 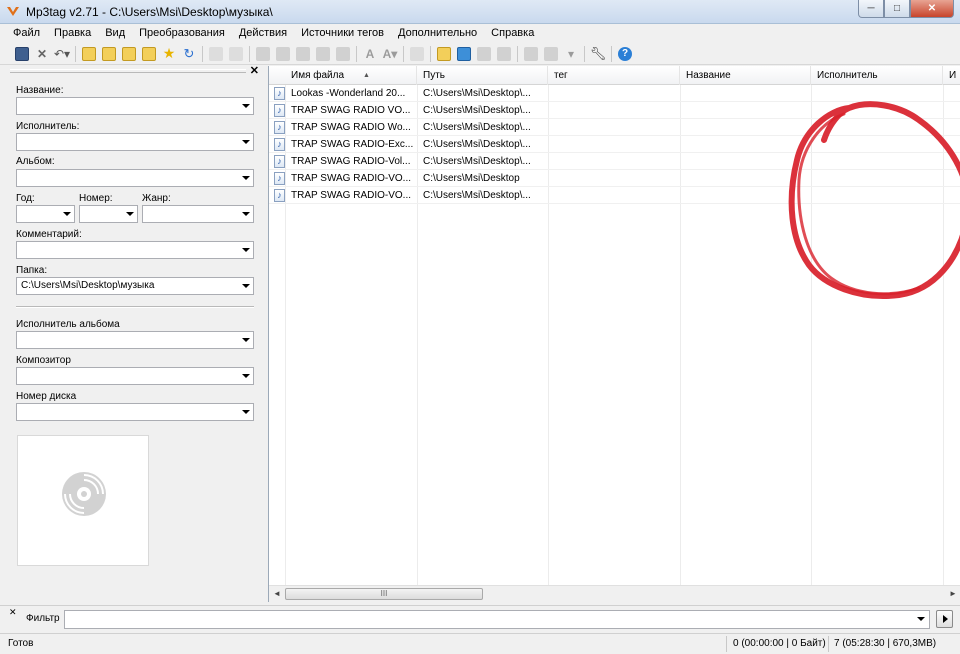 What do you see at coordinates (598, 54) in the screenshot?
I see `options-icon: 🔧︎` at bounding box center [598, 54].